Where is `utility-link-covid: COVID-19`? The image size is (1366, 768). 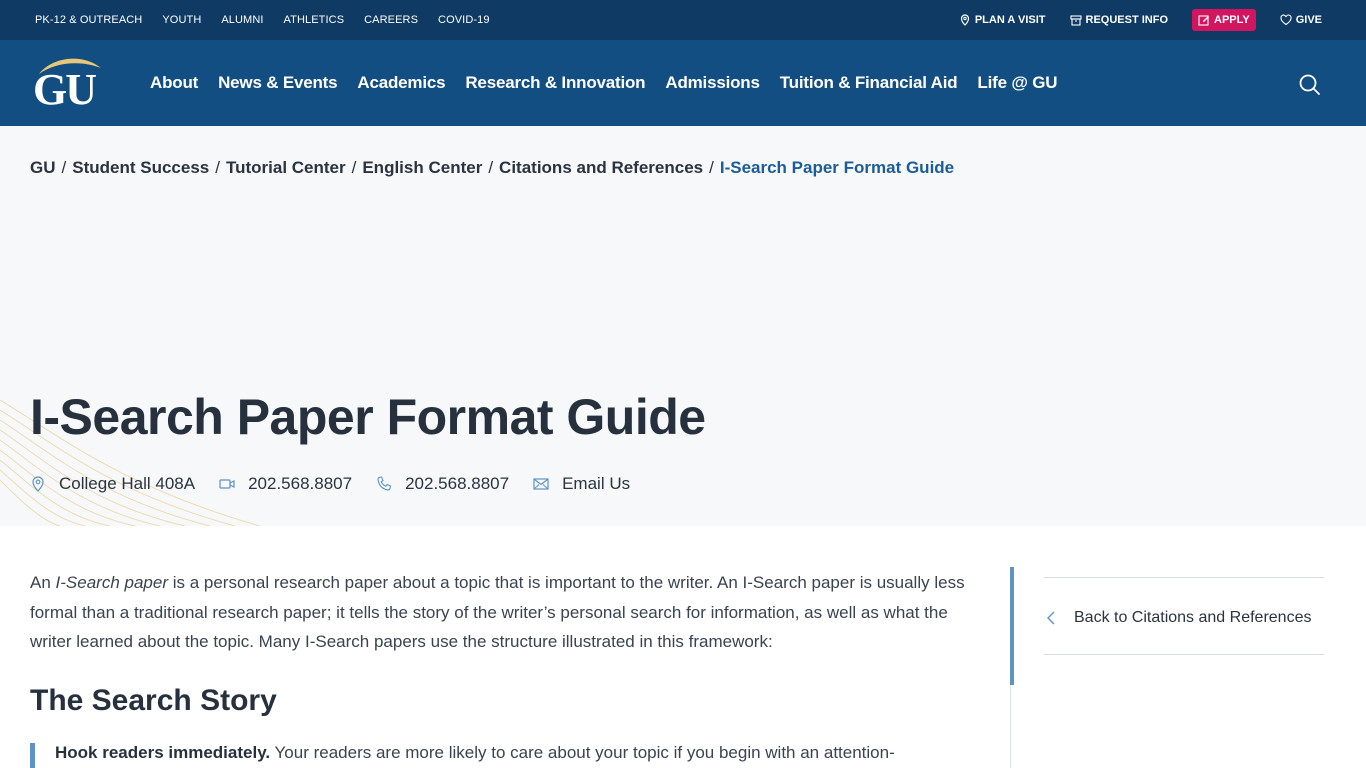 utility-link-covid: COVID-19 is located at coordinates (464, 20).